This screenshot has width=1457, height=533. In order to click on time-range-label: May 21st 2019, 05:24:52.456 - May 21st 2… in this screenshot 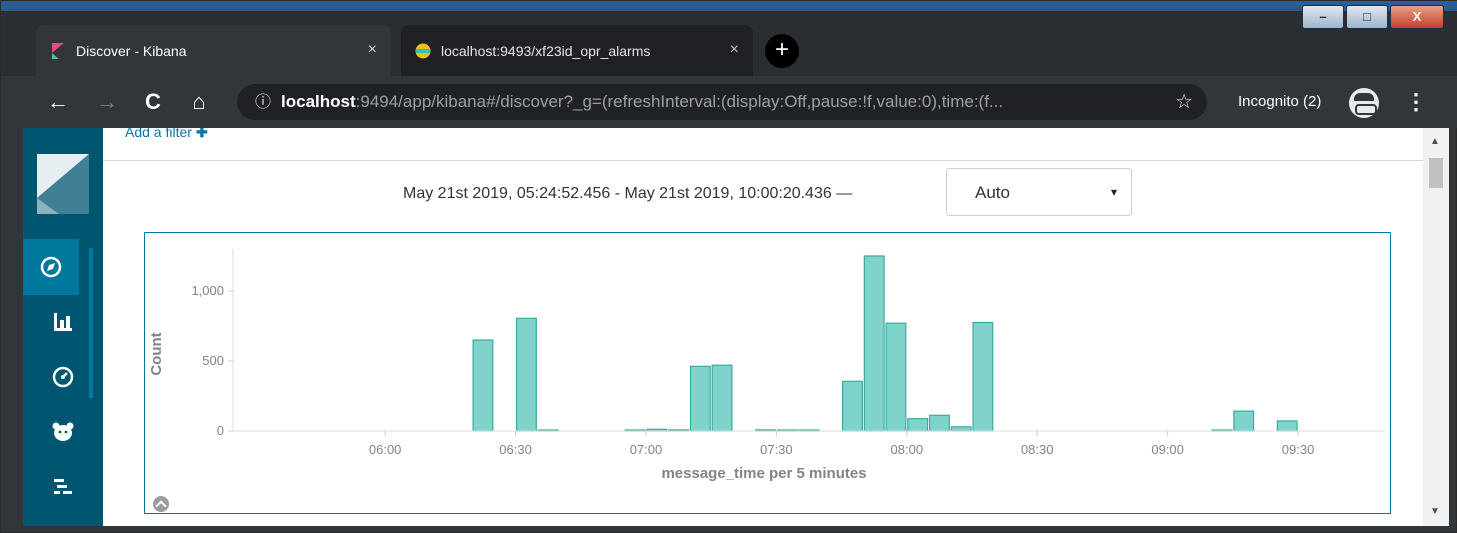, I will do `click(628, 193)`.